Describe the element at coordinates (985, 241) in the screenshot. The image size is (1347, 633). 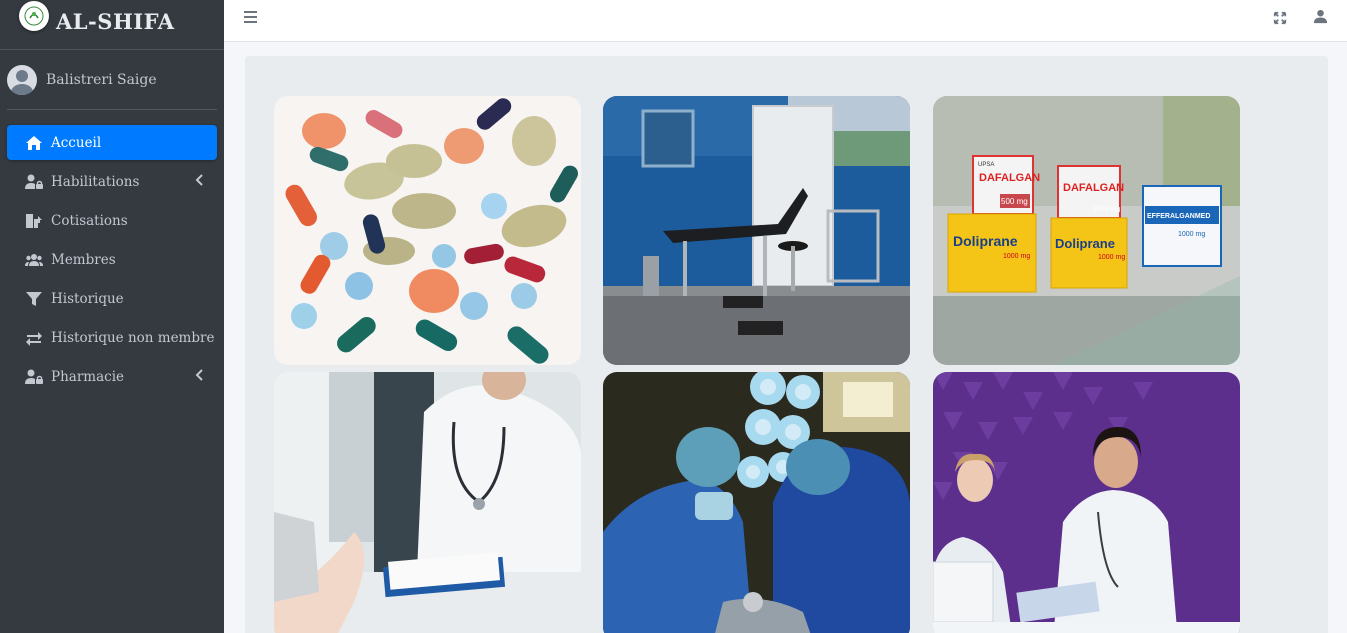
I see `doliprane-label: Doliprane` at that location.